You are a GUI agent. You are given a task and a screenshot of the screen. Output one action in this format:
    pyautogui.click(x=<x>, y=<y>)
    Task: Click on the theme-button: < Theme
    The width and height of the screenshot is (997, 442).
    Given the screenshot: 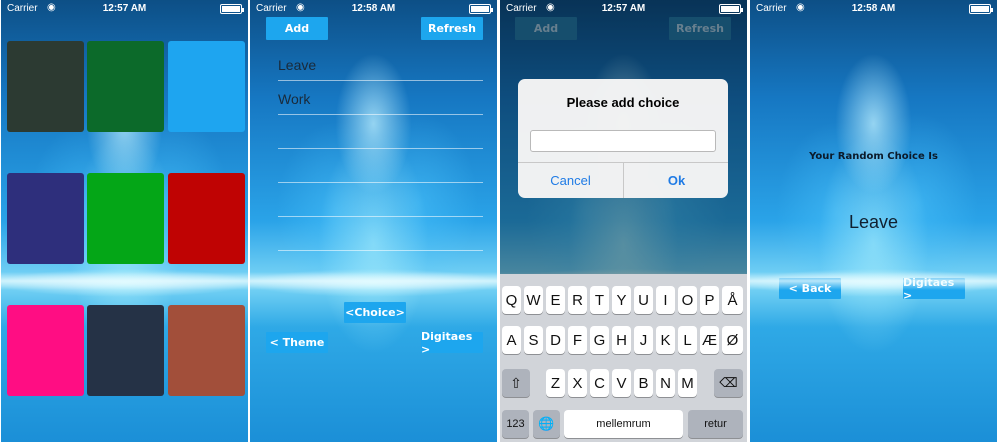 What is the action you would take?
    pyautogui.click(x=297, y=342)
    